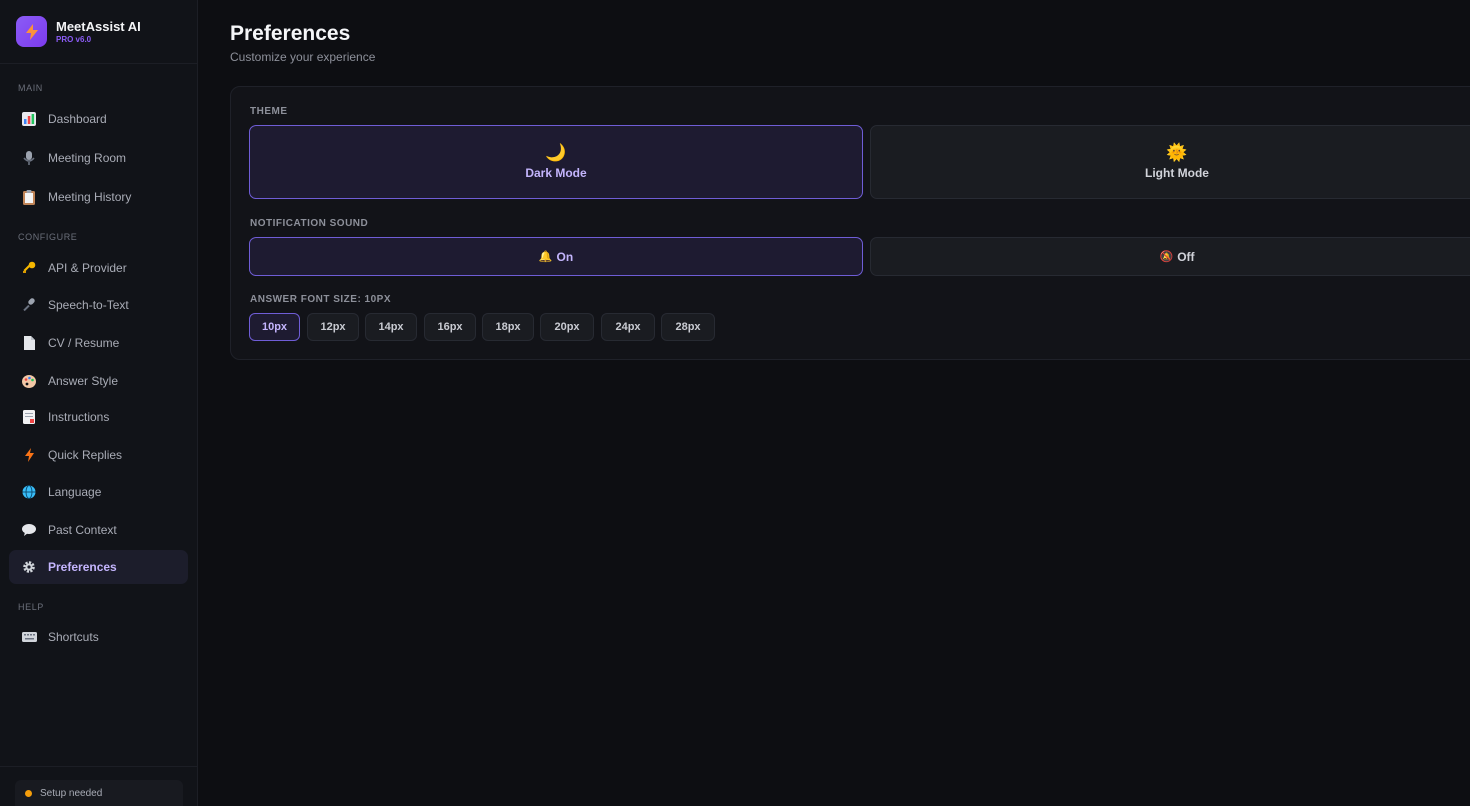 The image size is (1470, 806). I want to click on font-size-10px-button: 10px, so click(274, 327).